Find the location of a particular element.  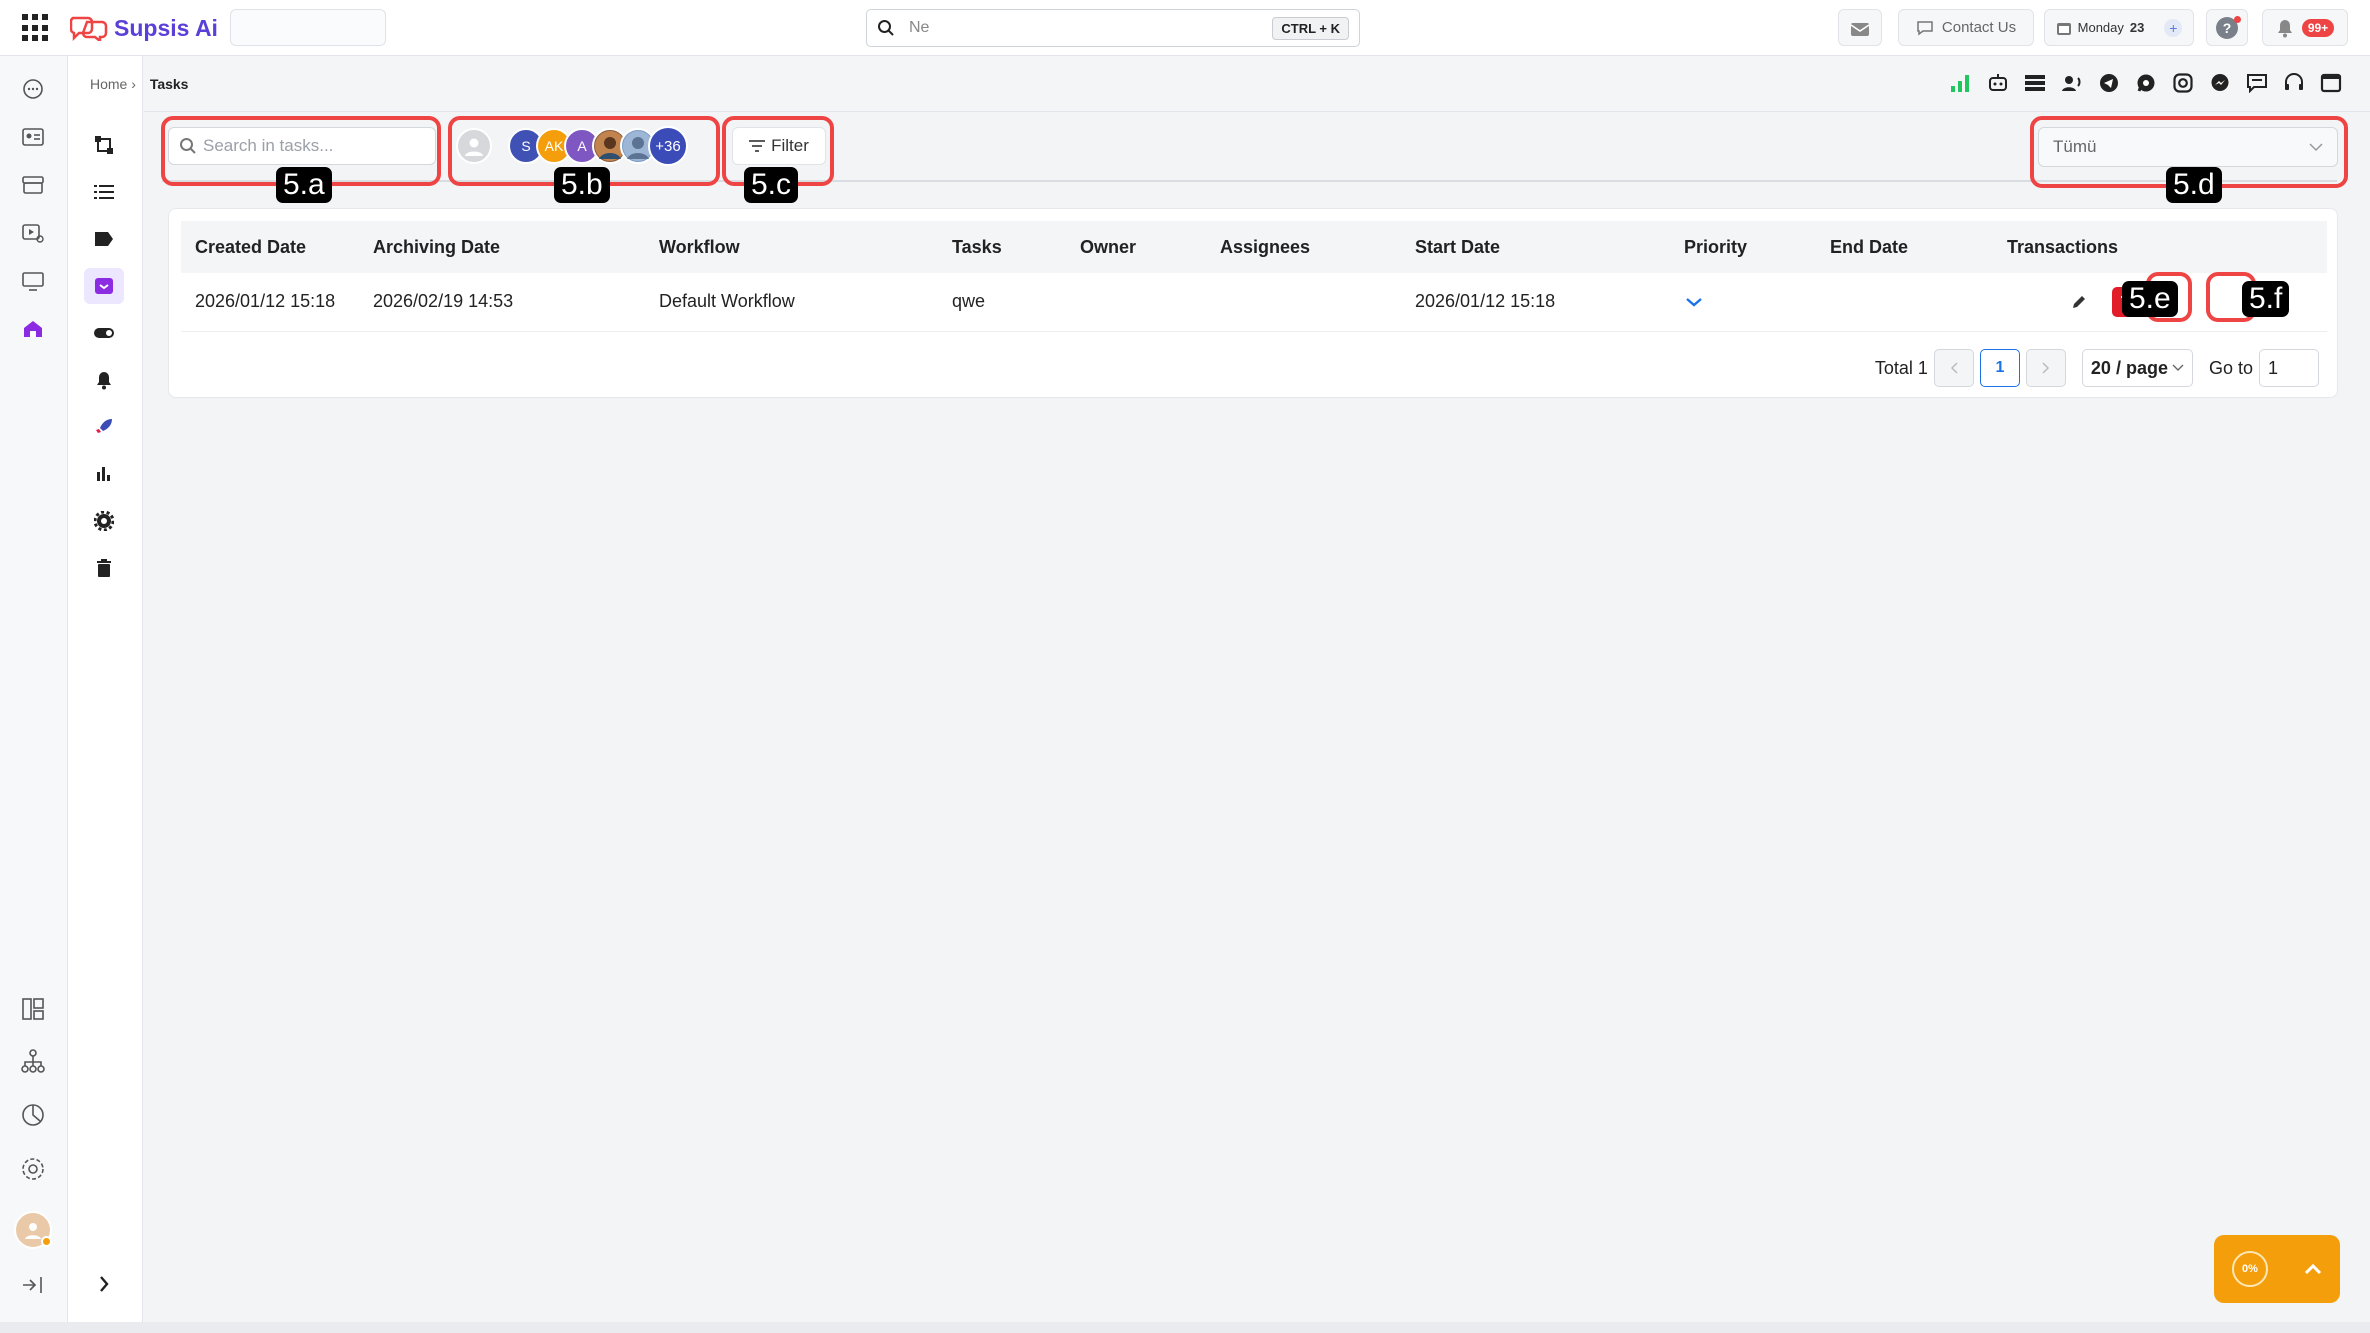

column-header: Archiving Date is located at coordinates (502, 247).